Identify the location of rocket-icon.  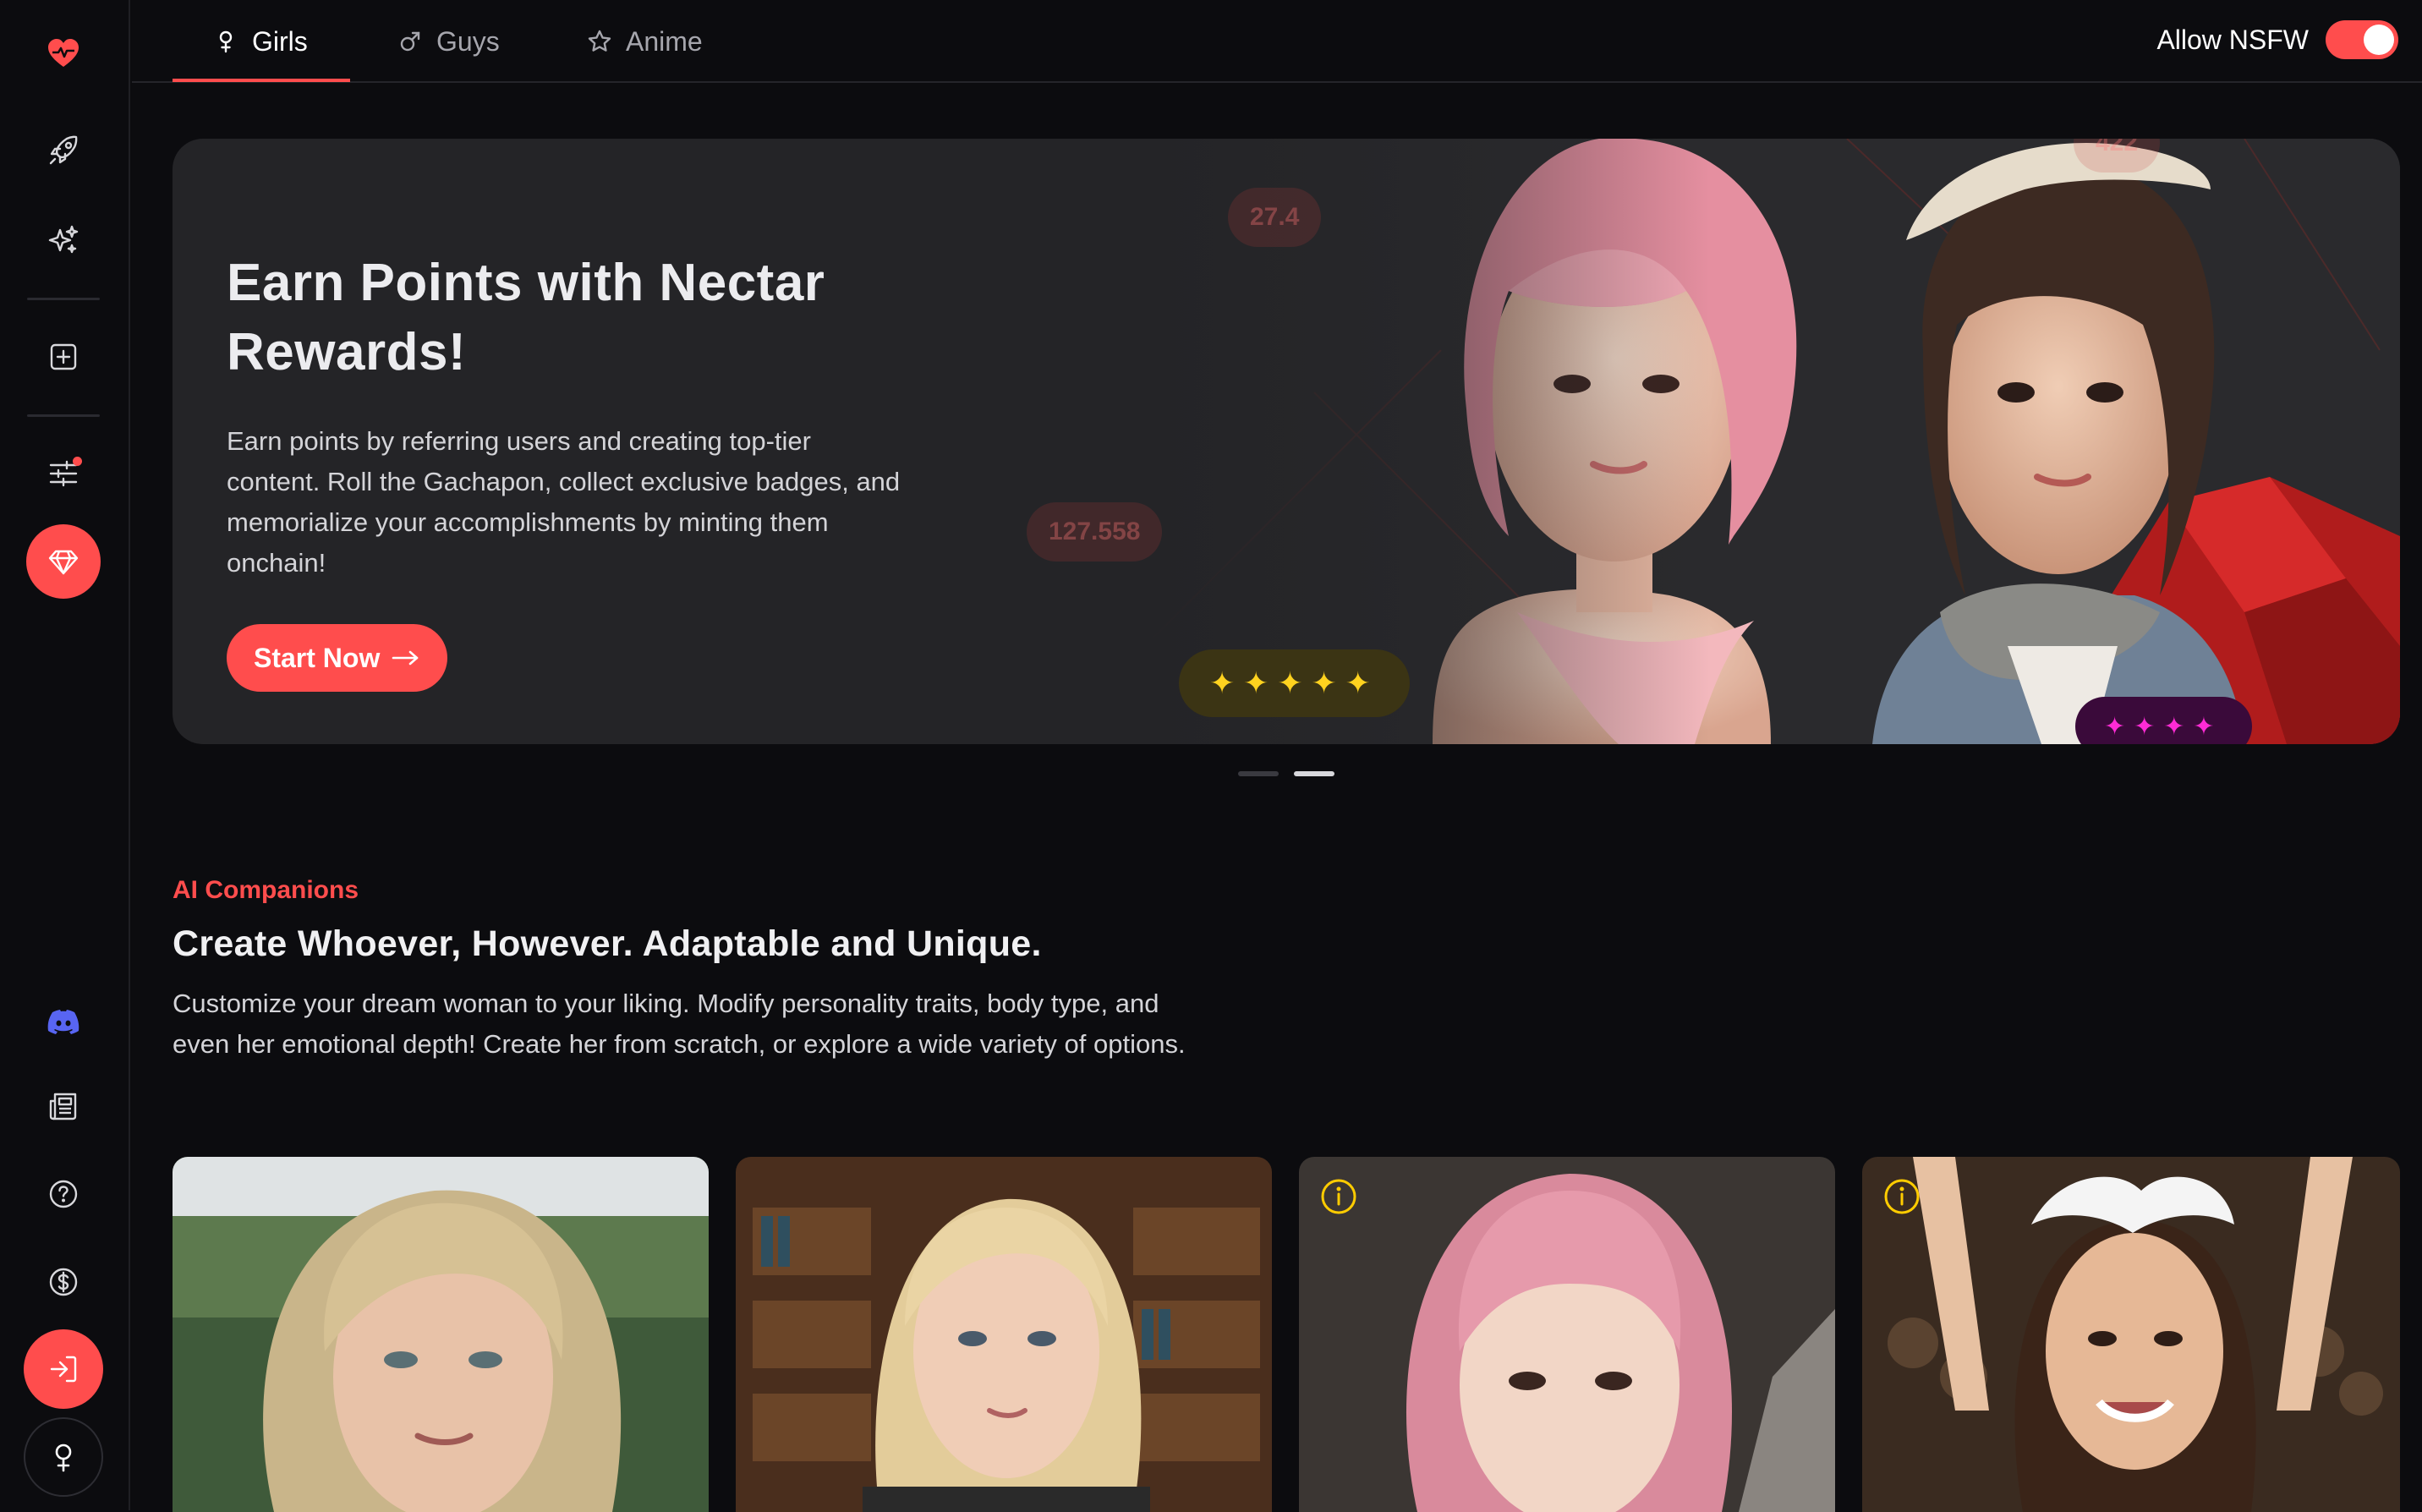
(63, 150).